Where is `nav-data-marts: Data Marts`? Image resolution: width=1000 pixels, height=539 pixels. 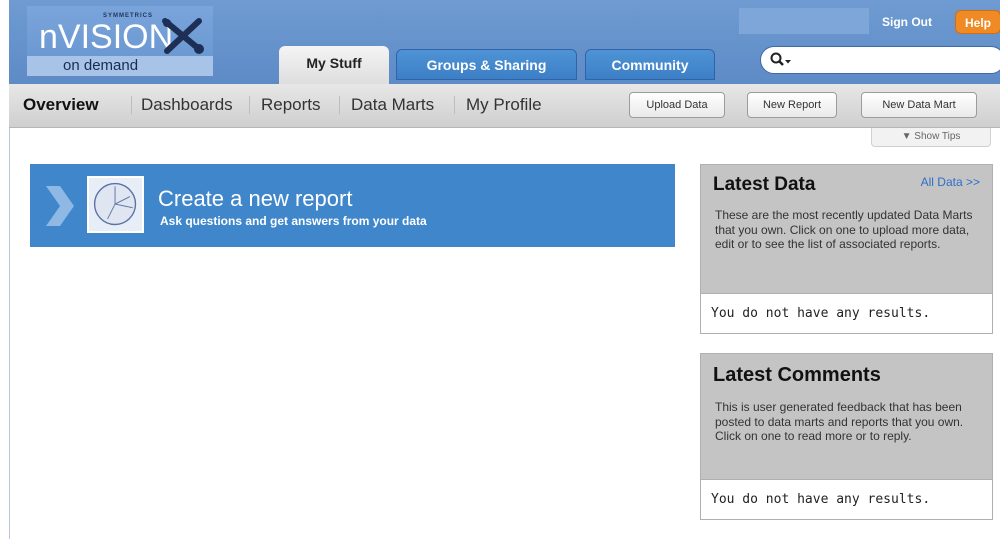
nav-data-marts: Data Marts is located at coordinates (392, 105).